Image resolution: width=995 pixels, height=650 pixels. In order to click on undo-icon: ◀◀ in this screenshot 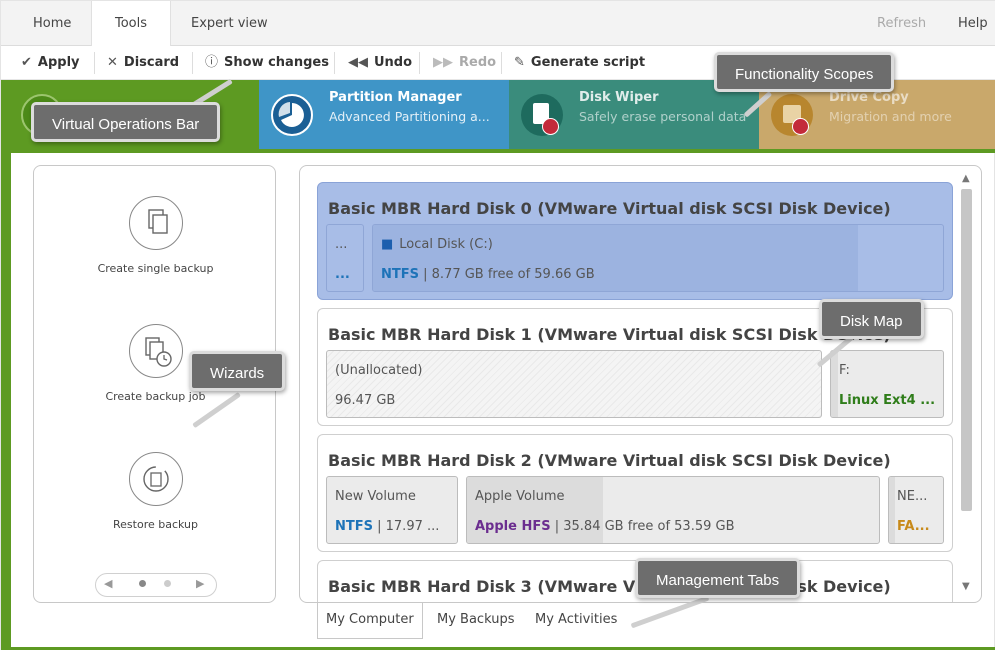, I will do `click(358, 62)`.